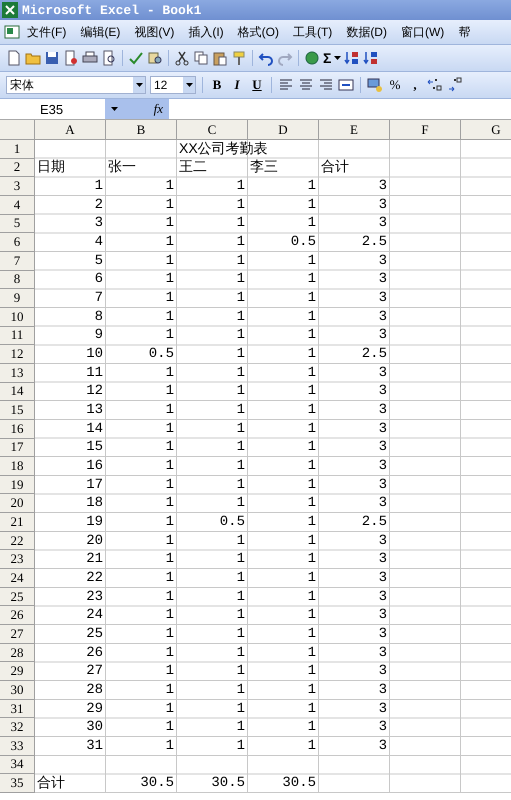 This screenshot has width=511, height=800. What do you see at coordinates (366, 32) in the screenshot?
I see `menu-item: 数据(D)` at bounding box center [366, 32].